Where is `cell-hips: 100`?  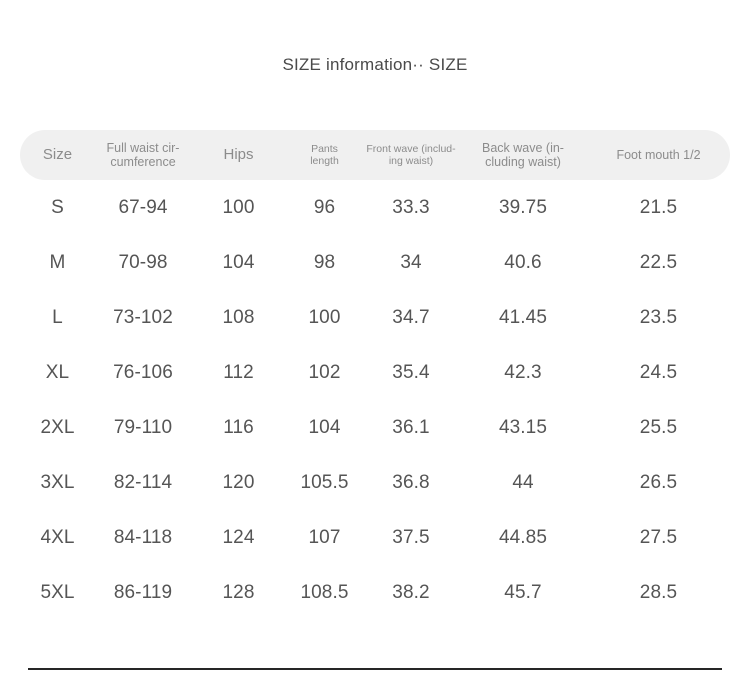 cell-hips: 100 is located at coordinates (238, 207).